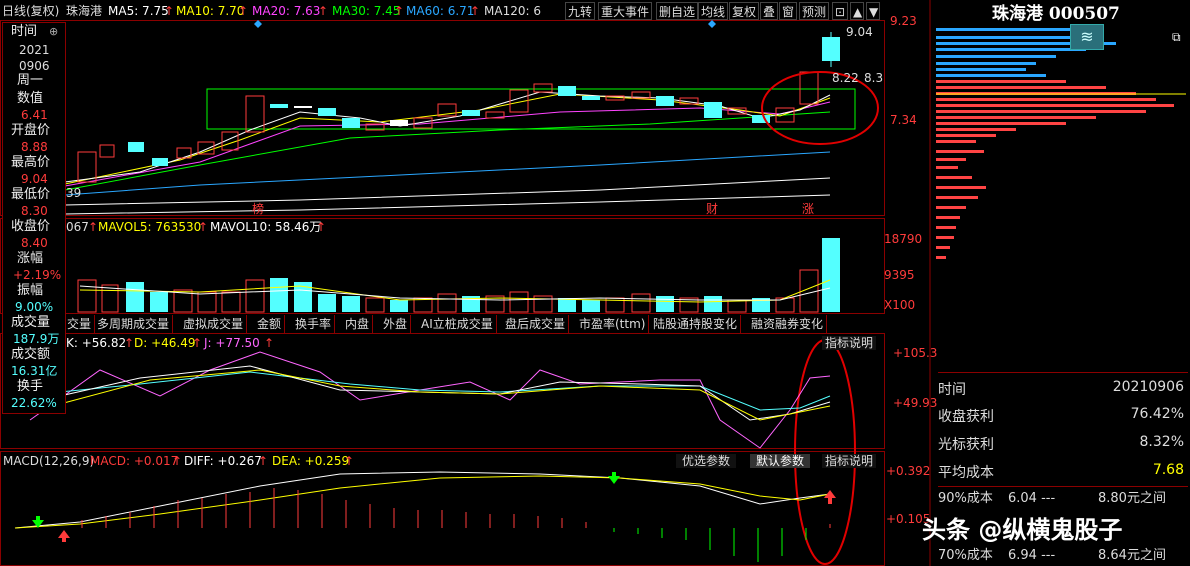 The image size is (1190, 566). I want to click on info-close-label: 收盘价, so click(31, 226).